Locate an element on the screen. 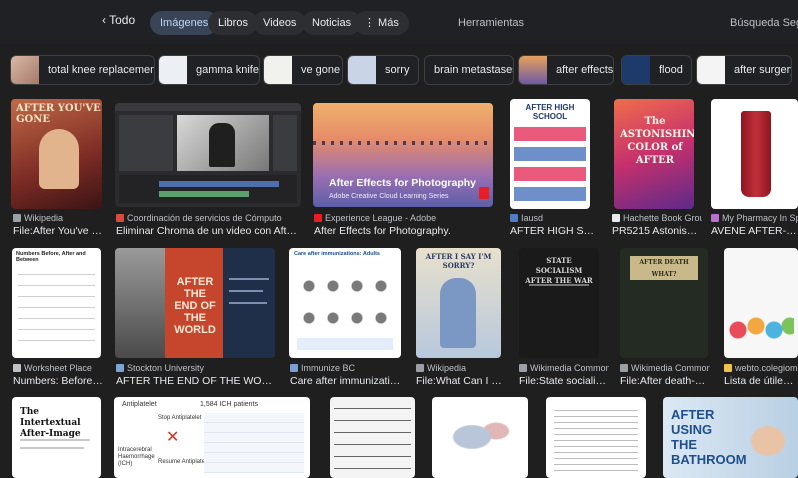 The image size is (798, 478). result-image-numbers-worksheet: Numbers Before, After and Between is located at coordinates (56, 303).